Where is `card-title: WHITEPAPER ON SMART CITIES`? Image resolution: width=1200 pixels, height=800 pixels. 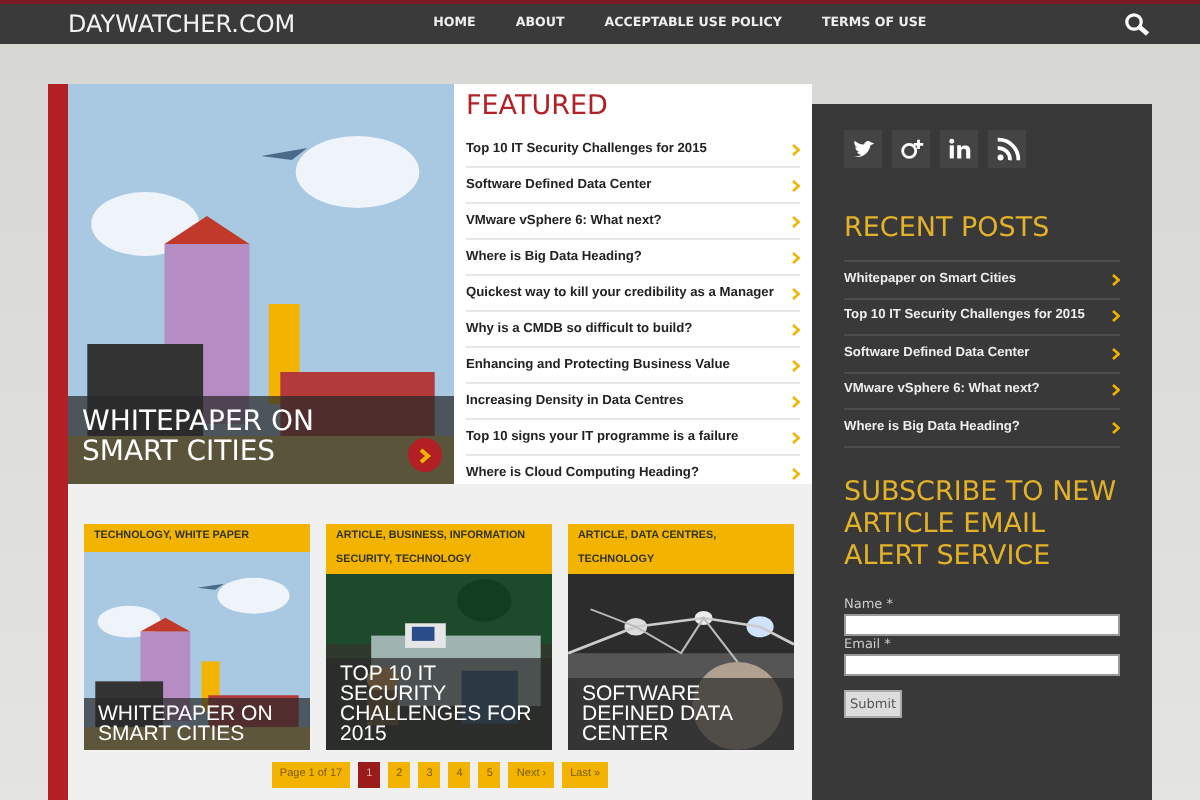 card-title: WHITEPAPER ON SMART CITIES is located at coordinates (197, 724).